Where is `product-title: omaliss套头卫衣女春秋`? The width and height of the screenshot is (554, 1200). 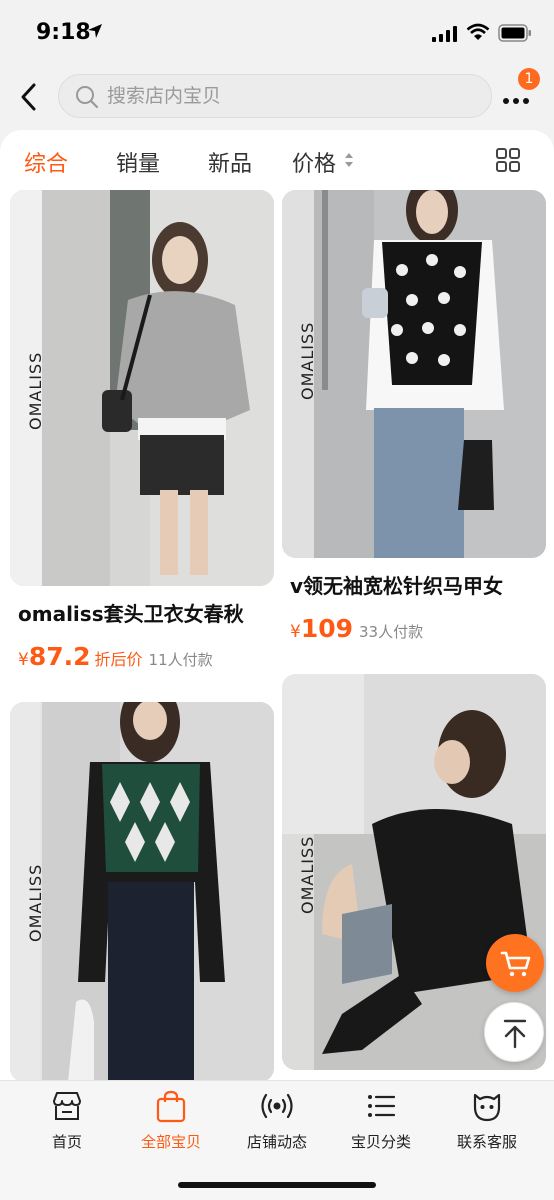
product-title: omaliss套头卫衣女春秋 is located at coordinates (131, 614).